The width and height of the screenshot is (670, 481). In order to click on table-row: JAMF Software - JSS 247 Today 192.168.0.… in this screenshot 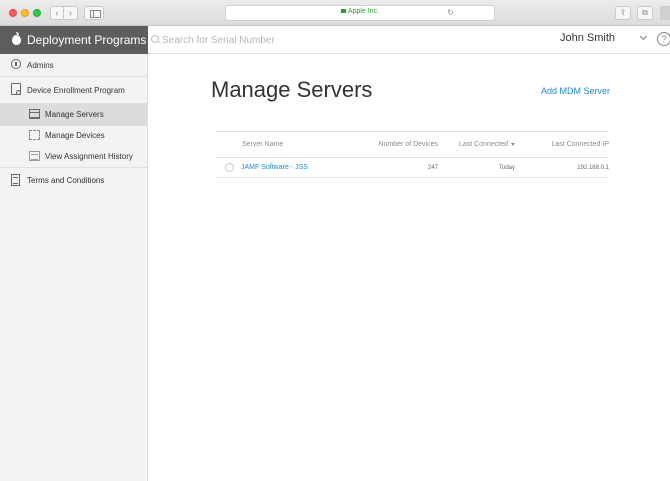, I will do `click(412, 167)`.